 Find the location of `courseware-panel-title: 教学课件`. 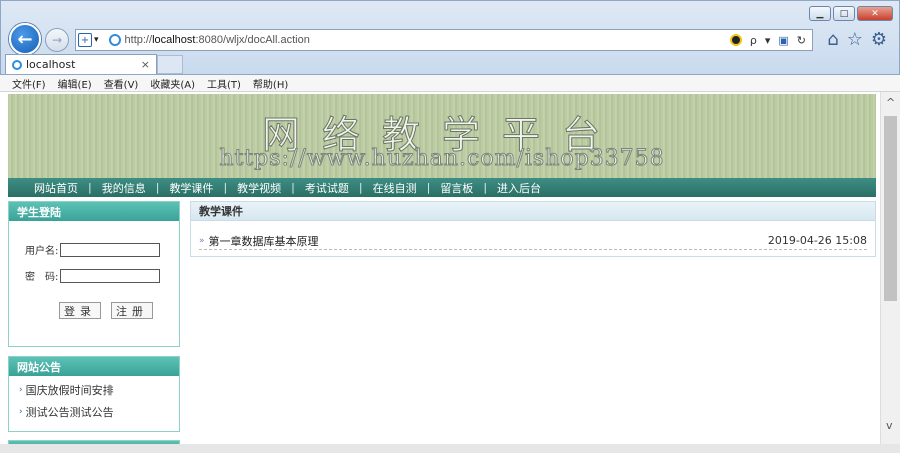

courseware-panel-title: 教学课件 is located at coordinates (533, 211).